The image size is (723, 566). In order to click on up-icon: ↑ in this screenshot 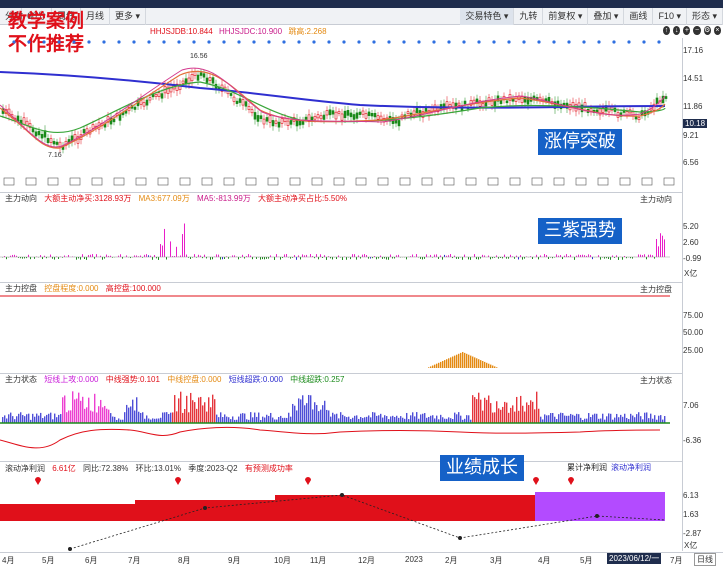, I will do `click(666, 30)`.